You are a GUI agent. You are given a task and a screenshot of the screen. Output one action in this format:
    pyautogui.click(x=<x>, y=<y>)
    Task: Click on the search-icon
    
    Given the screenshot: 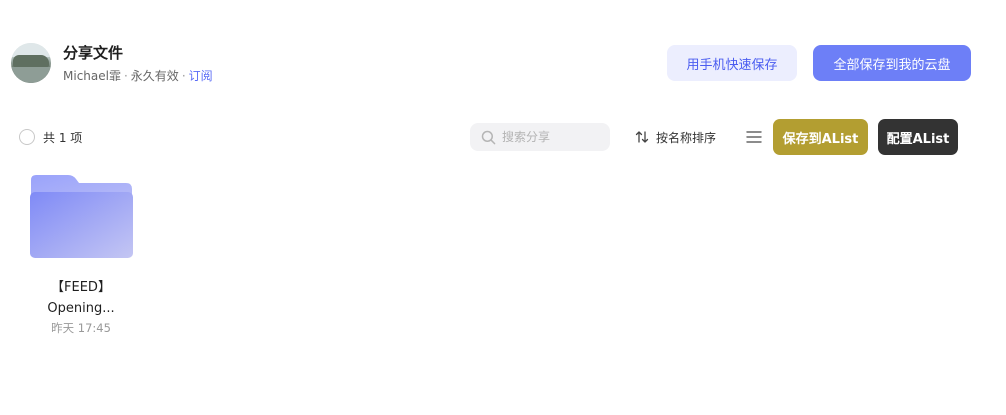 What is the action you would take?
    pyautogui.click(x=488, y=137)
    